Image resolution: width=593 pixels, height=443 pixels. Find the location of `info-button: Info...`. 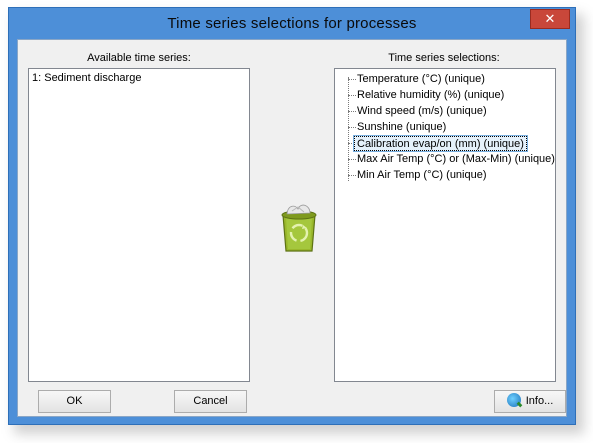

info-button: Info... is located at coordinates (530, 401).